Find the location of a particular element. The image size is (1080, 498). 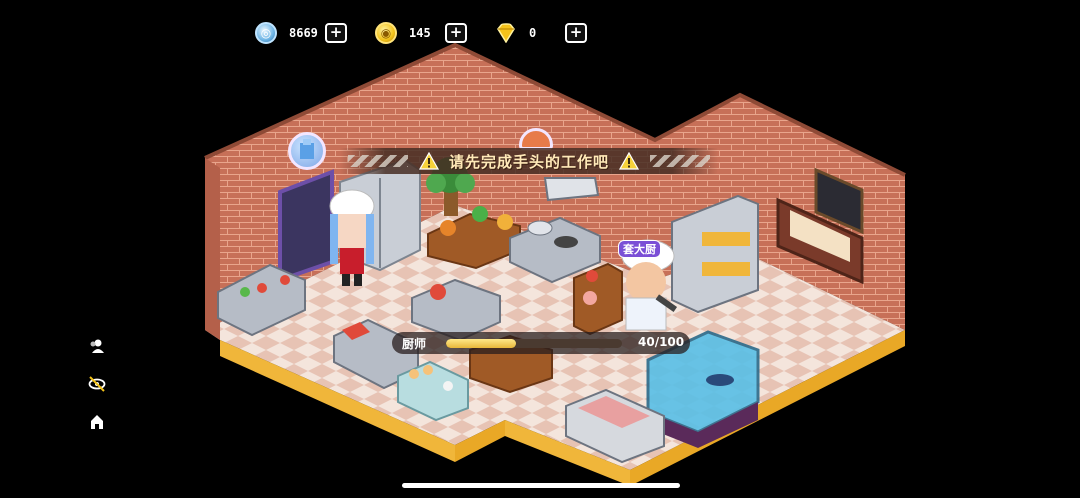

add-gold-button: + is located at coordinates (456, 33).